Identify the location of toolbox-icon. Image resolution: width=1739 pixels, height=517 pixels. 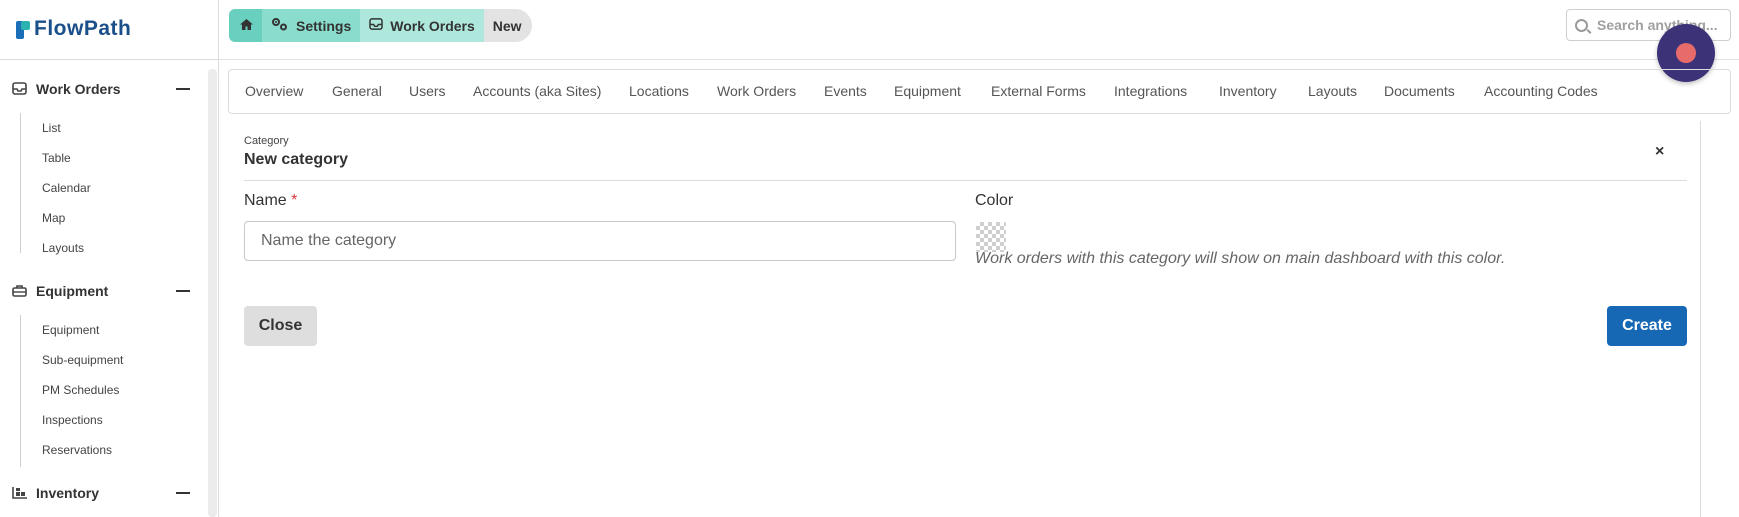
(20, 291).